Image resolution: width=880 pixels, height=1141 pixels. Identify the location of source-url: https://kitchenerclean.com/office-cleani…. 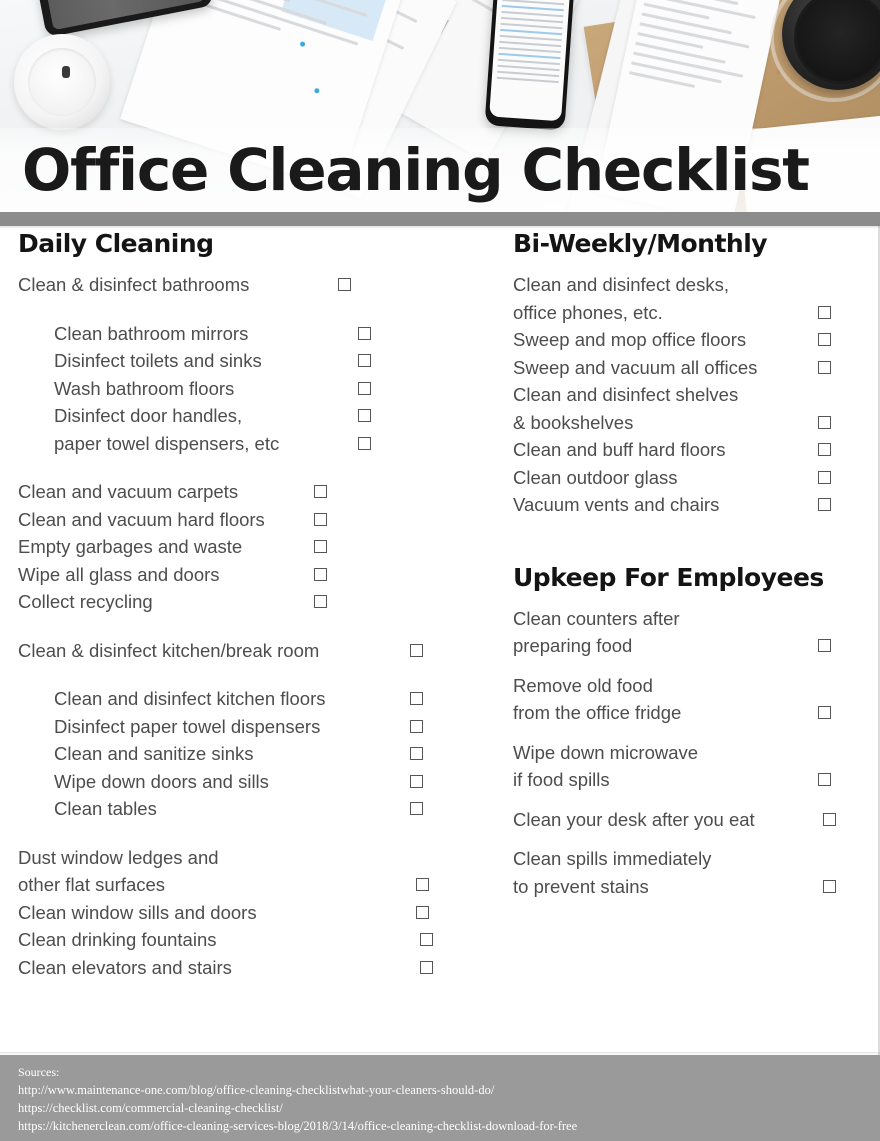
(449, 1126).